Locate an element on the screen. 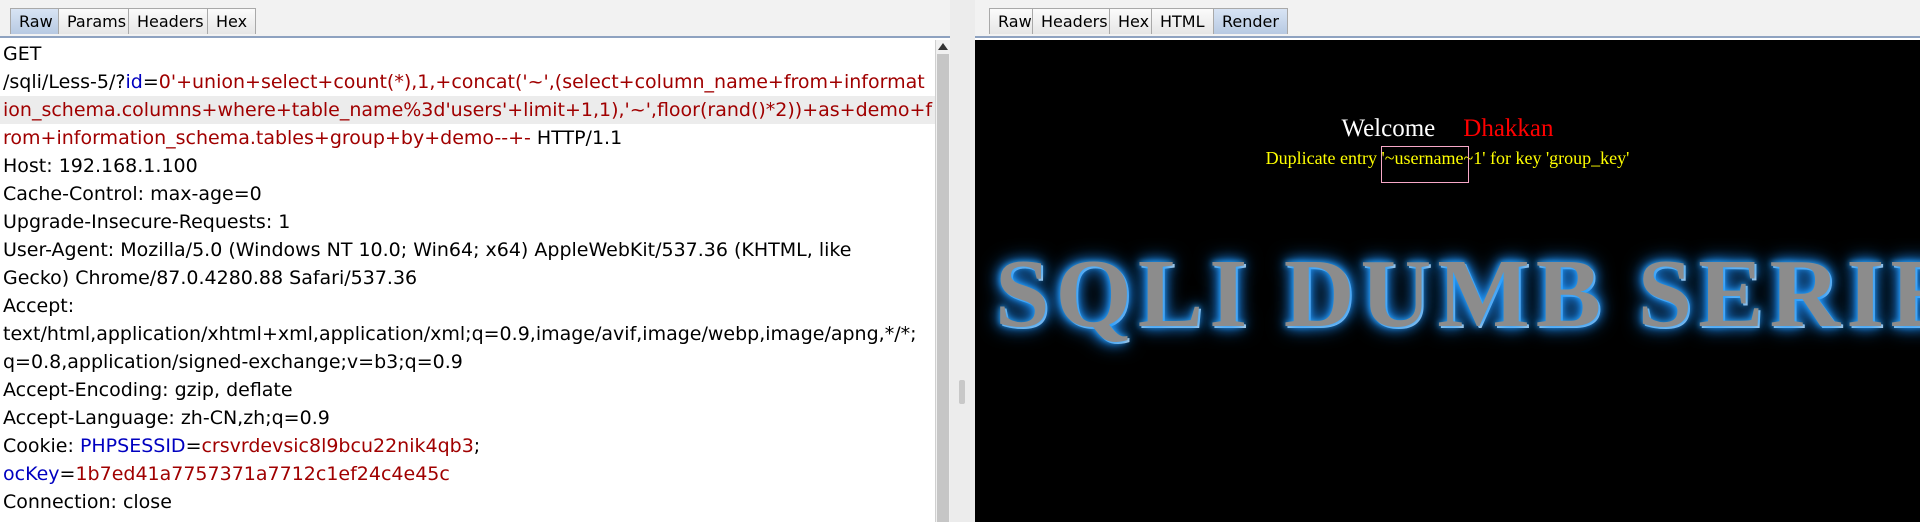 The image size is (1920, 522). line-text: Accept: is located at coordinates (39, 306).